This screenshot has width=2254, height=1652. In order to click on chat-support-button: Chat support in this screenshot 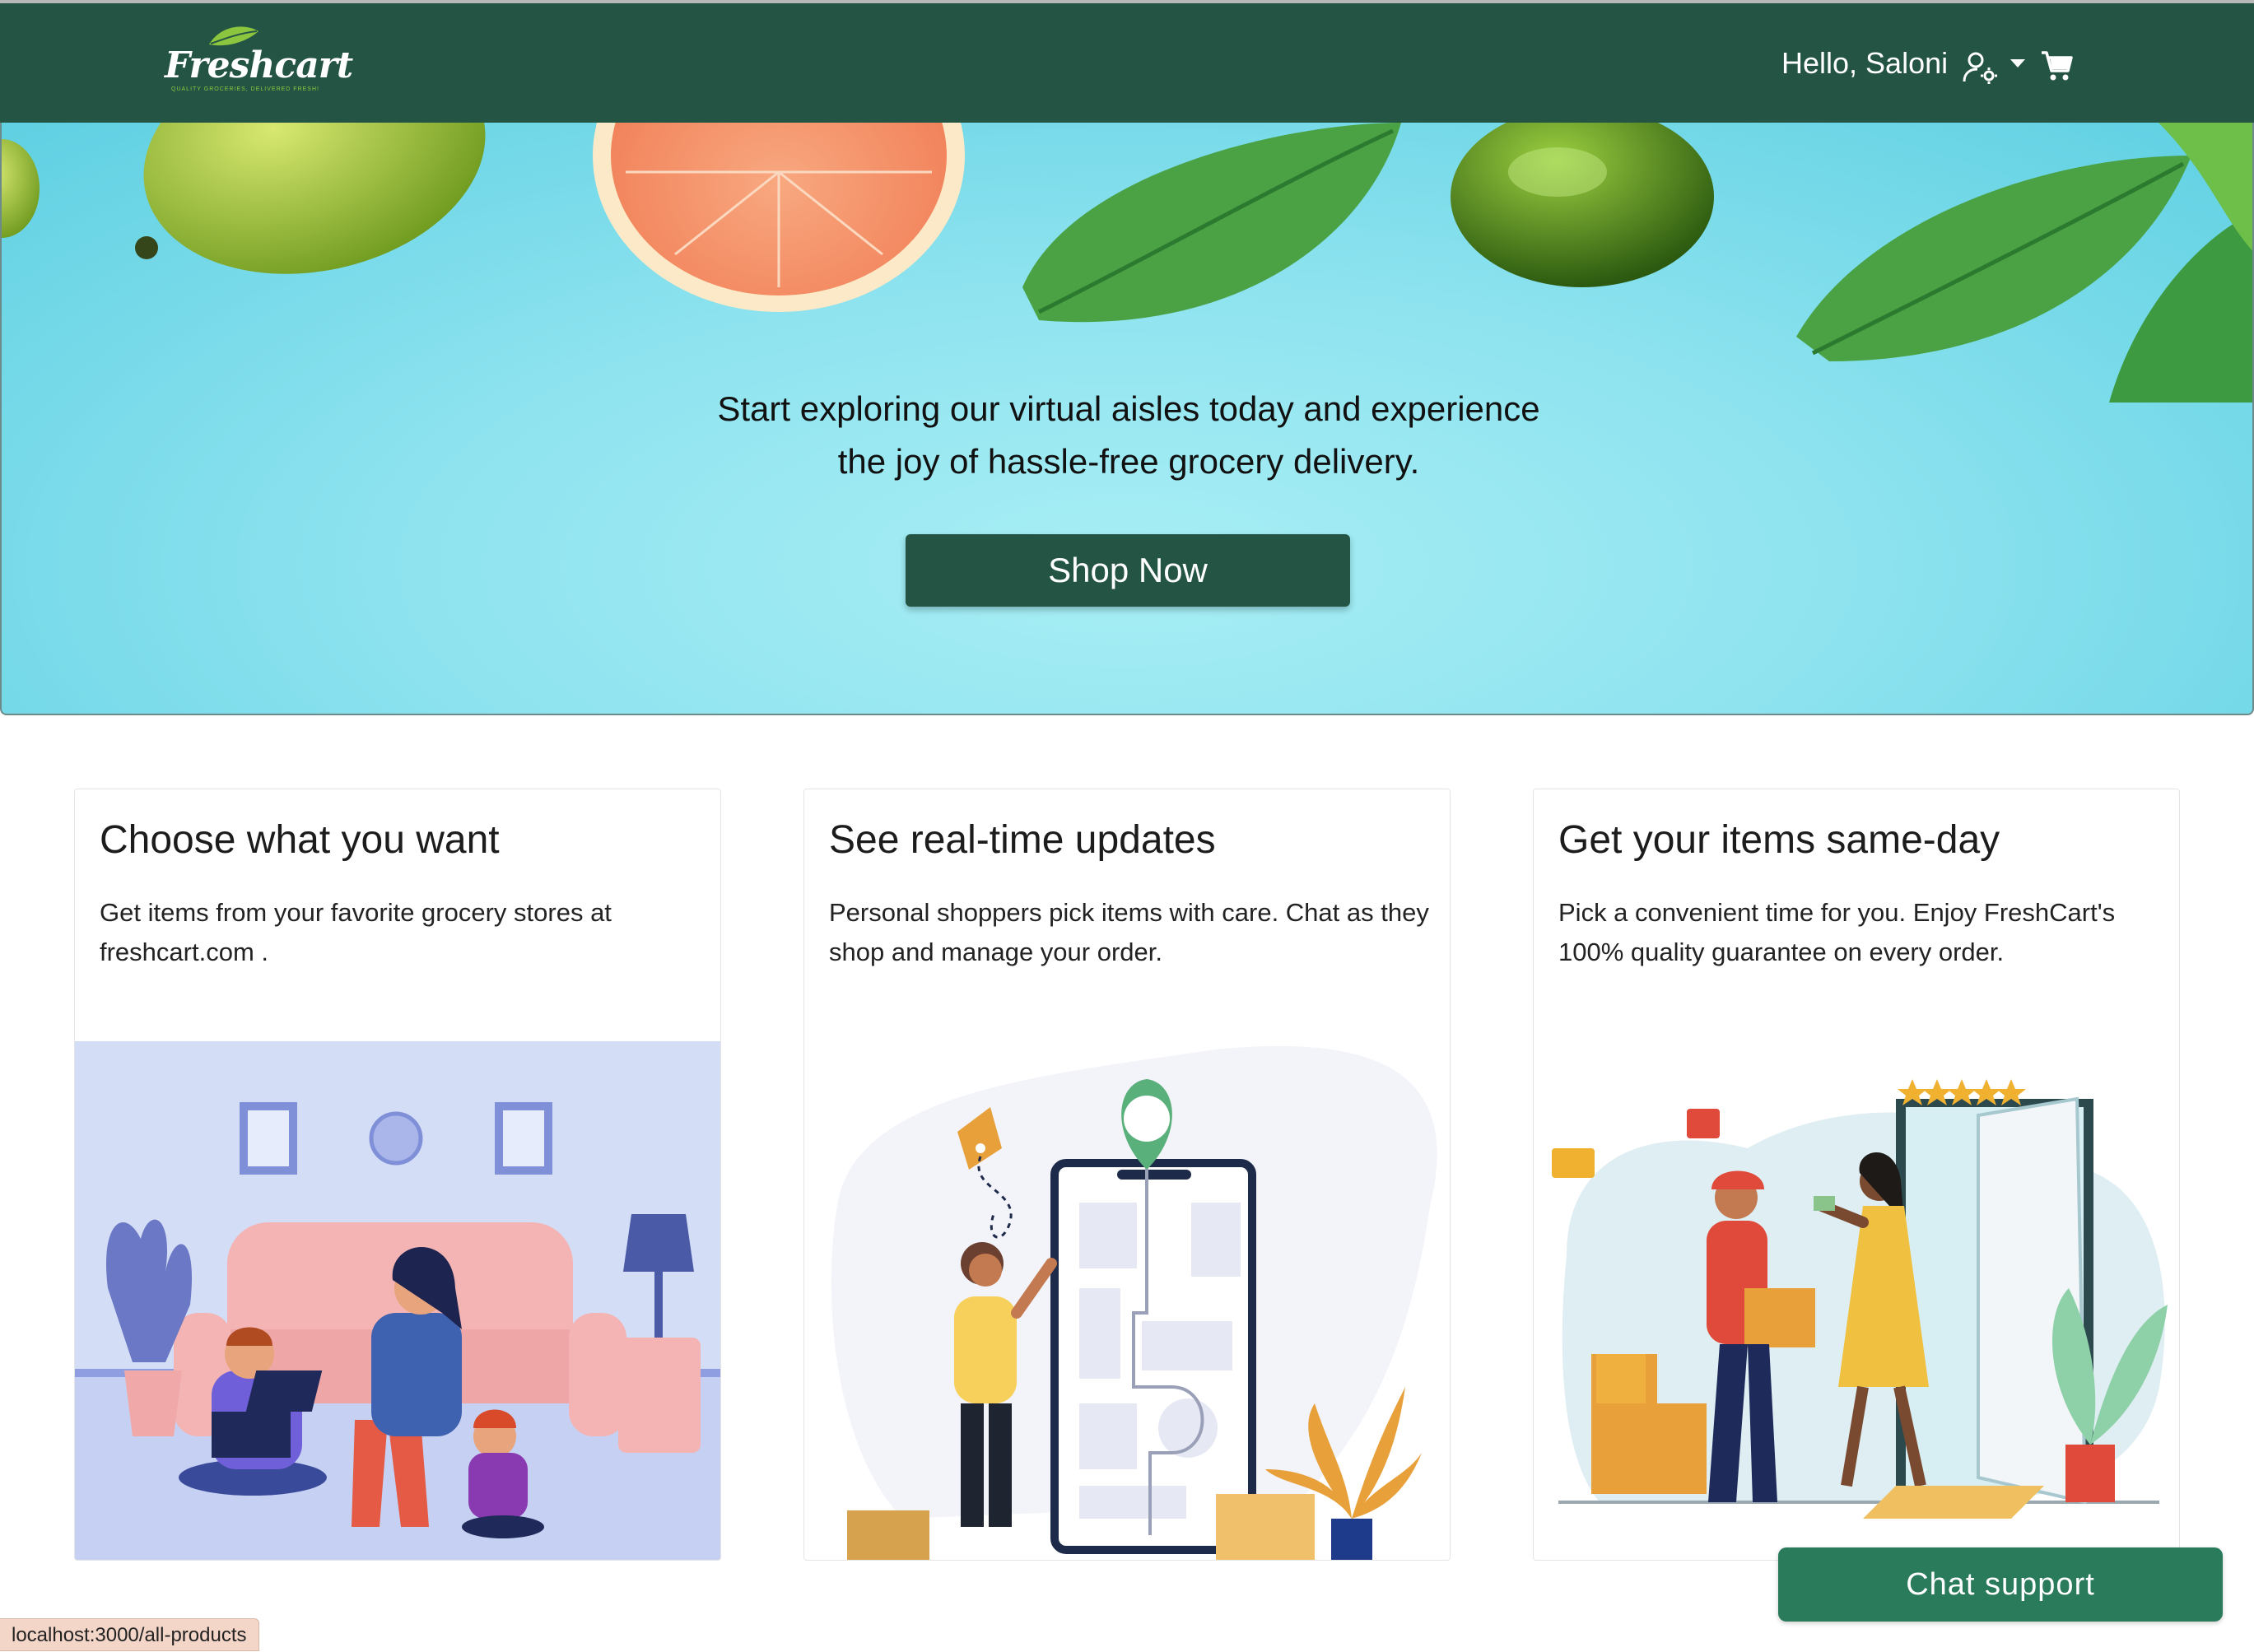, I will do `click(2000, 1584)`.